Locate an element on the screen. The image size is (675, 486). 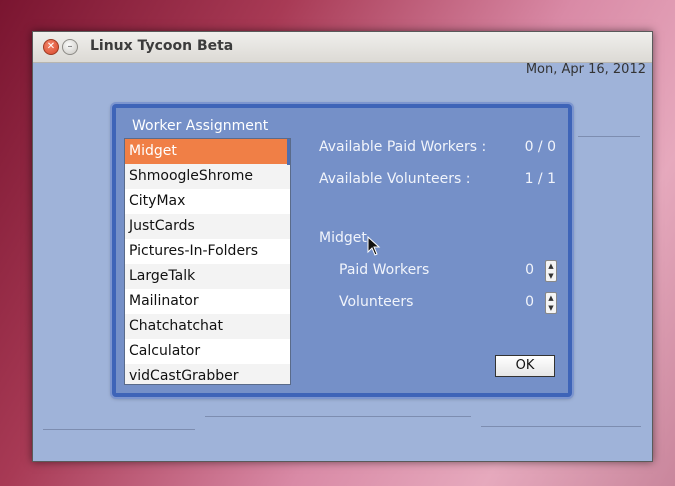
volunteers-stepper: ▲ ▼ is located at coordinates (551, 303).